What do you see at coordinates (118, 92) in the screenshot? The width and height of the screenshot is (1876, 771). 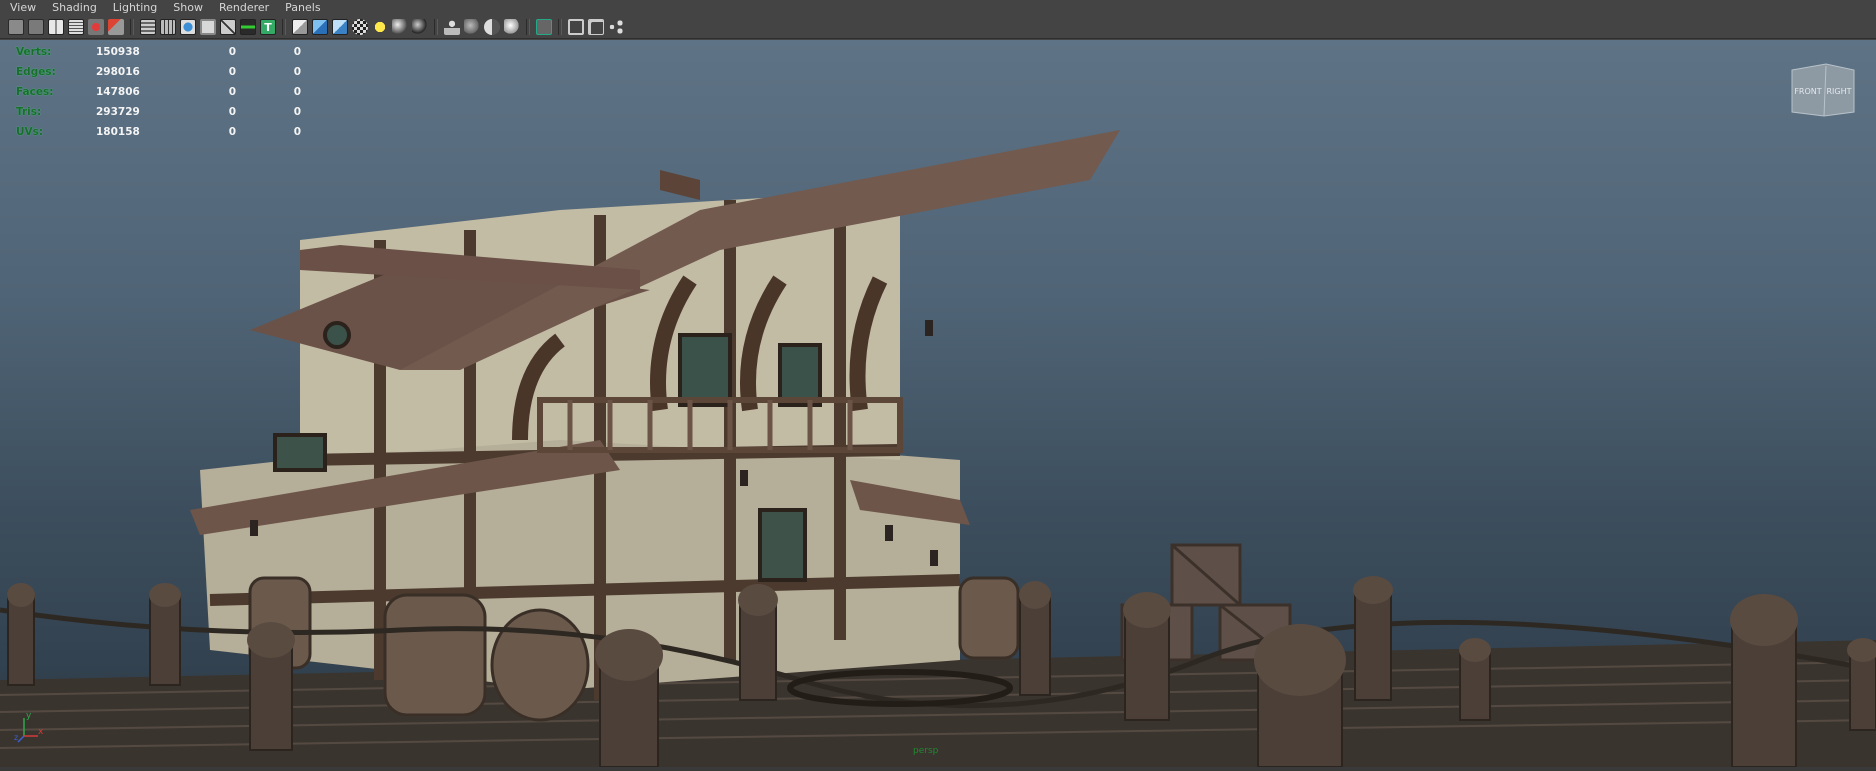 I see `hud-value: 147806` at bounding box center [118, 92].